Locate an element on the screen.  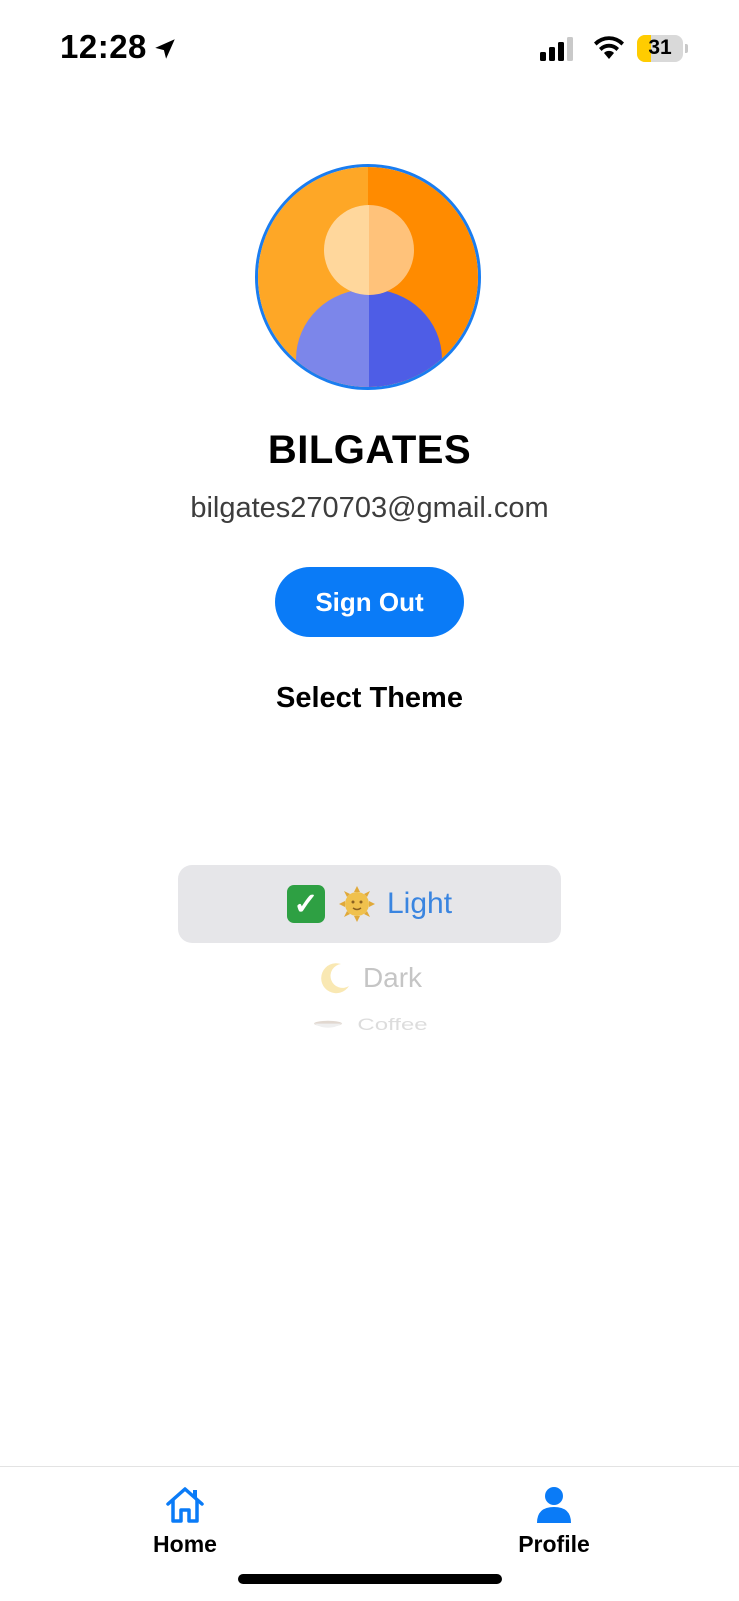
theme-picker: ✓ Light Dark Coffee is located at coordinates (369, 960).